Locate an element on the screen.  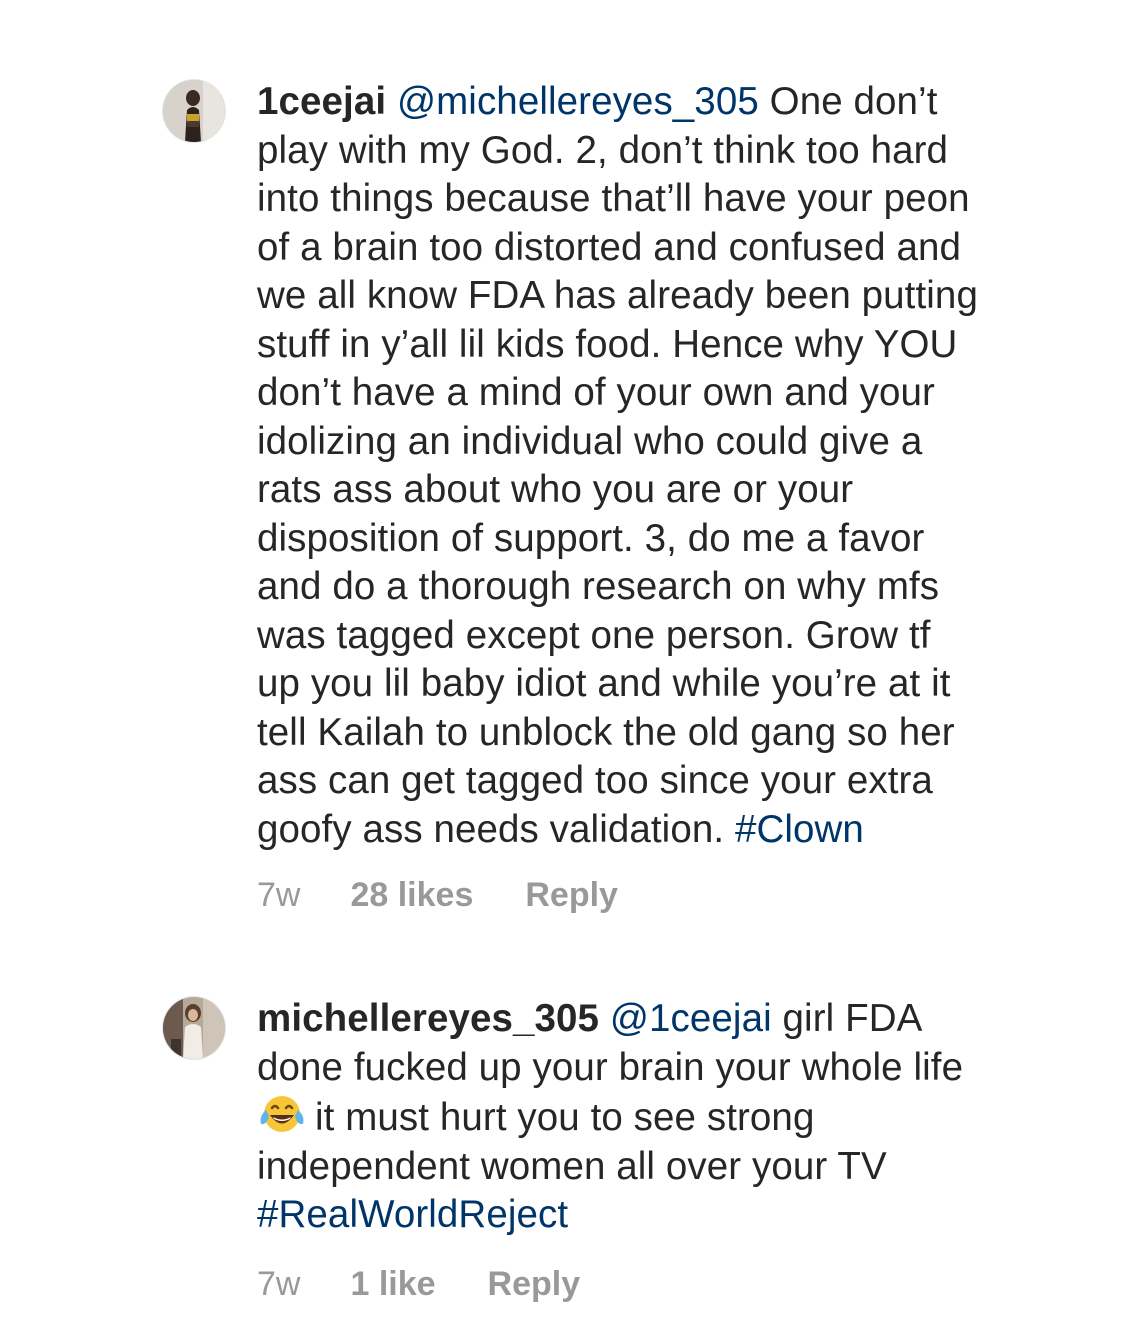
comment-text-line: rats ass about who you are or your is located at coordinates (555, 489).